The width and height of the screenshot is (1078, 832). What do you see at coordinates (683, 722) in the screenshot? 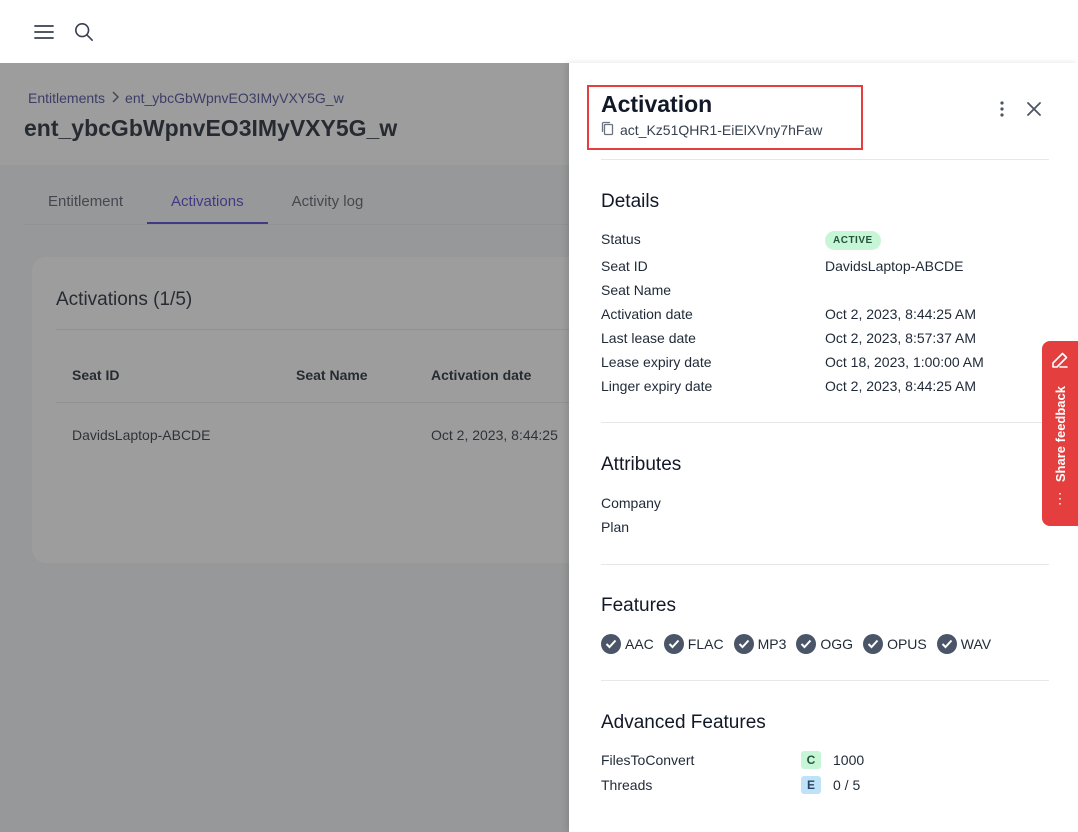
I see `advanced-features-section-title: Advanced Features` at bounding box center [683, 722].